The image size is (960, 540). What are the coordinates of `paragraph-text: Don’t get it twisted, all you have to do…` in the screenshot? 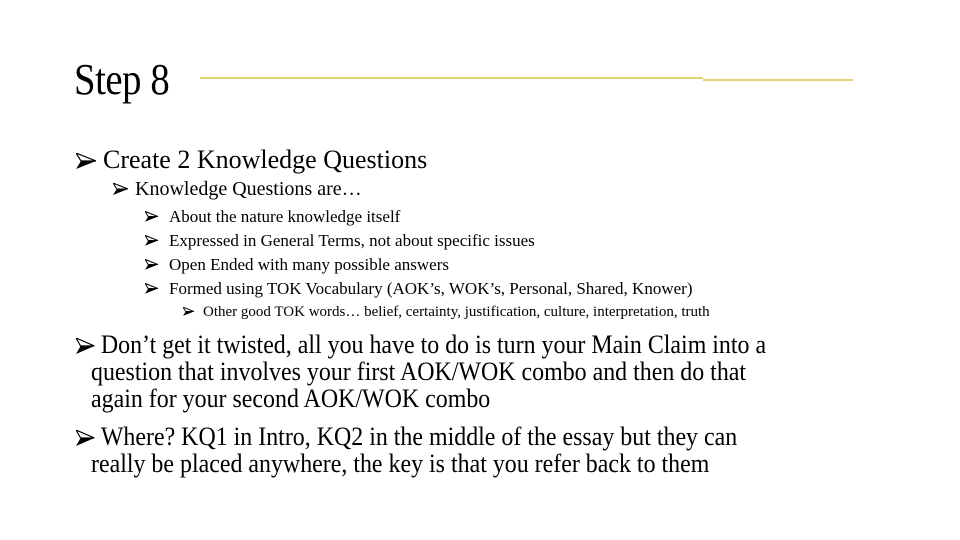 It's located at (433, 344).